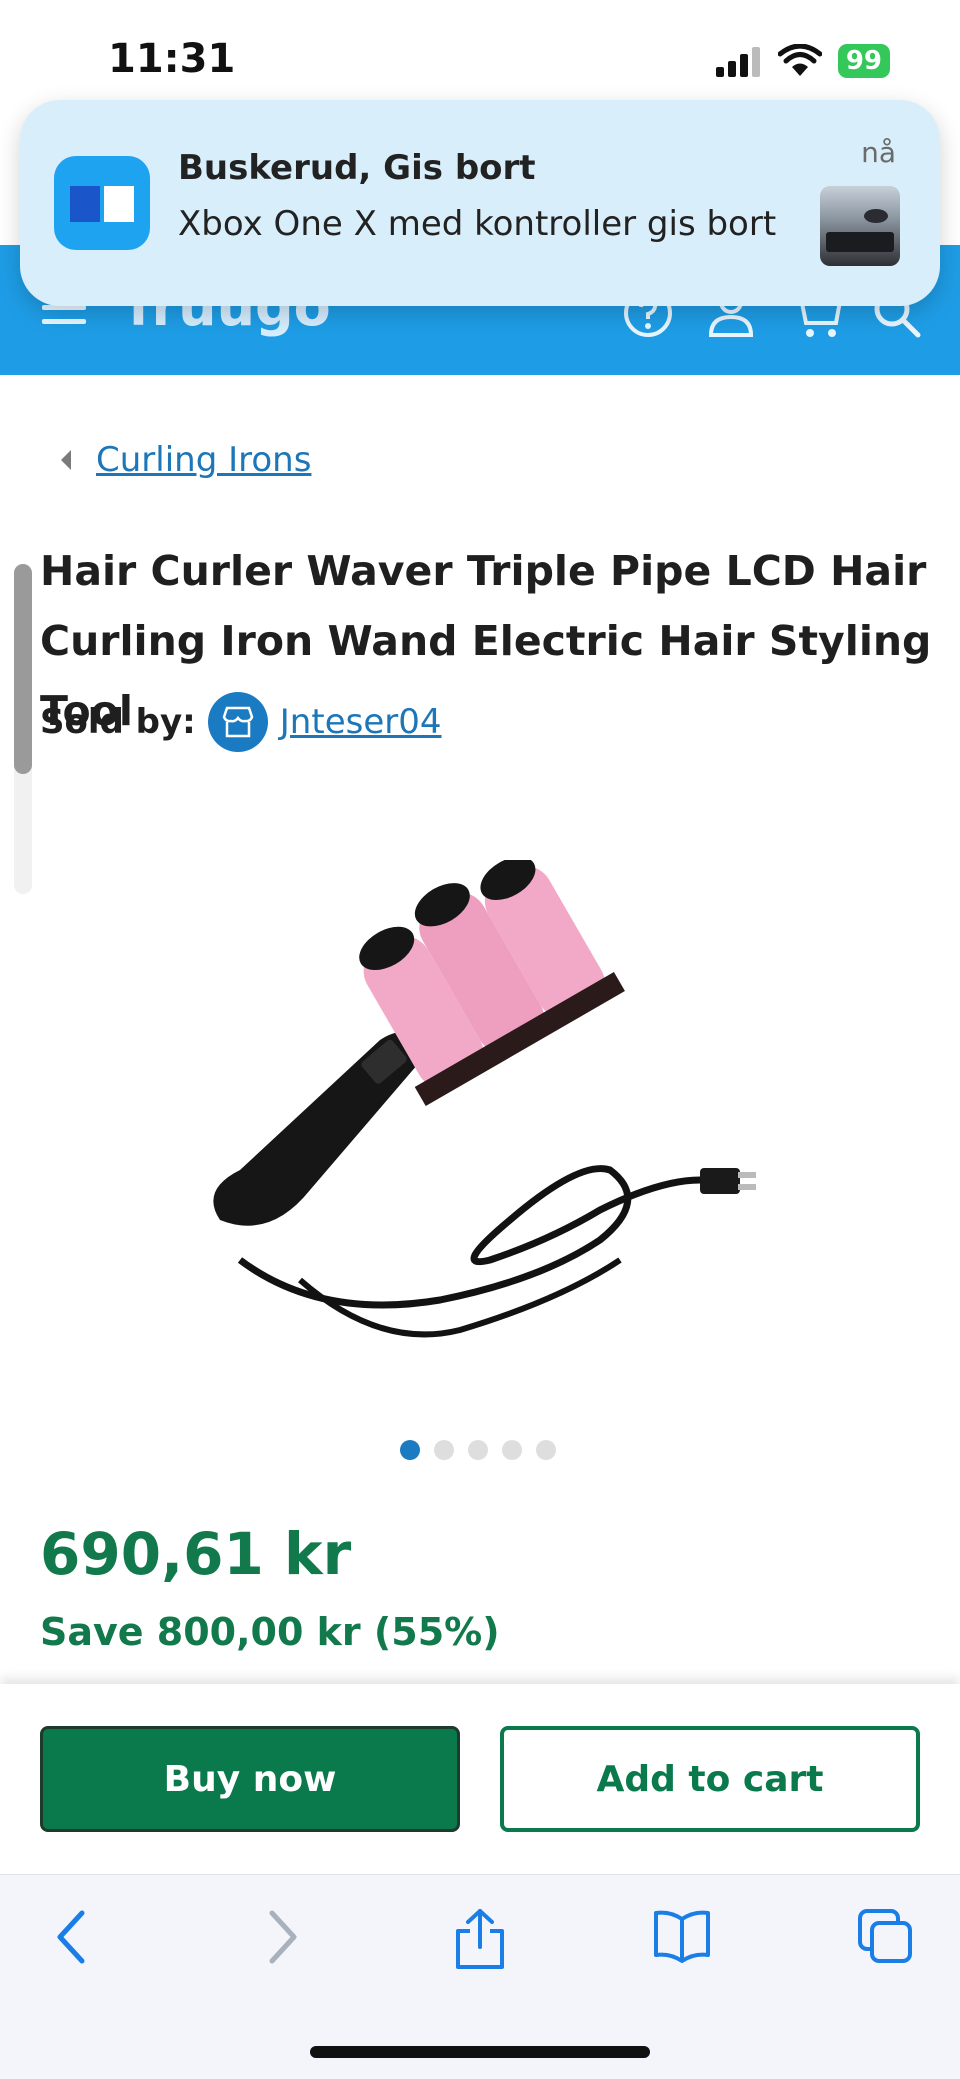  Describe the element at coordinates (361, 722) in the screenshot. I see `seller-link: Jnteser04` at that location.